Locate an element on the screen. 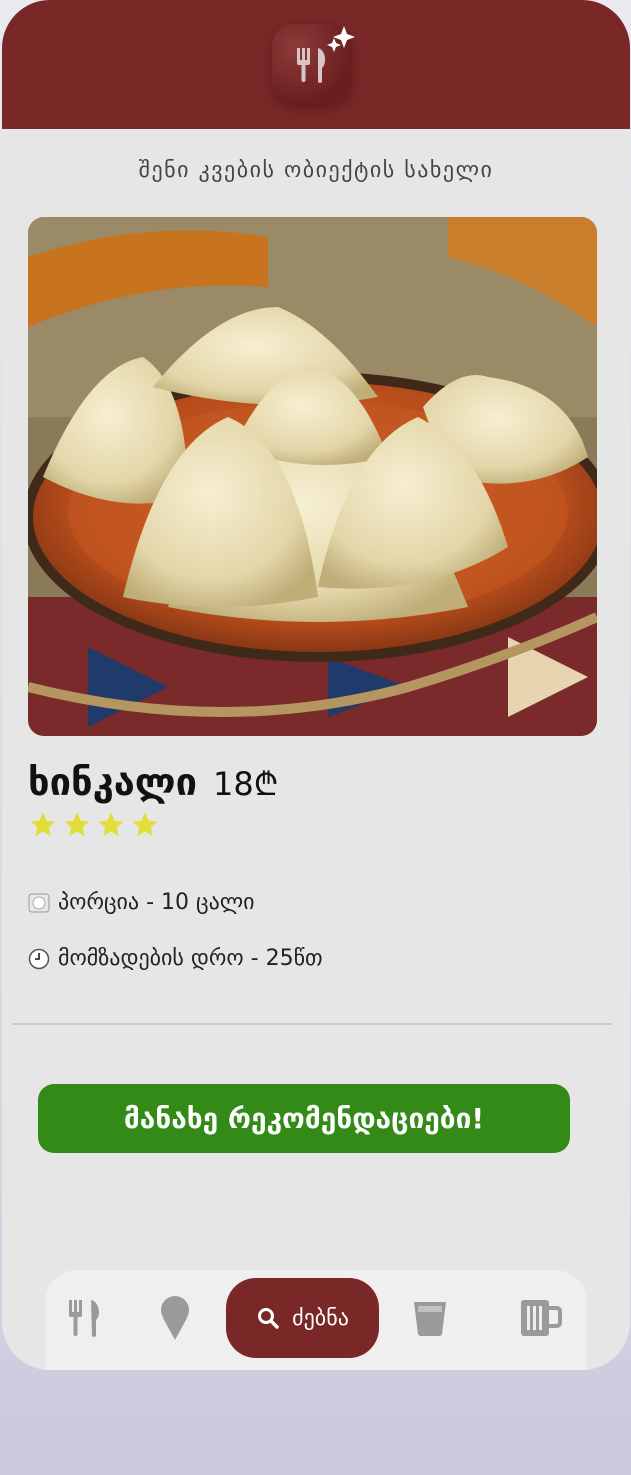 The image size is (631, 1475). tab-food is located at coordinates (85, 1318).